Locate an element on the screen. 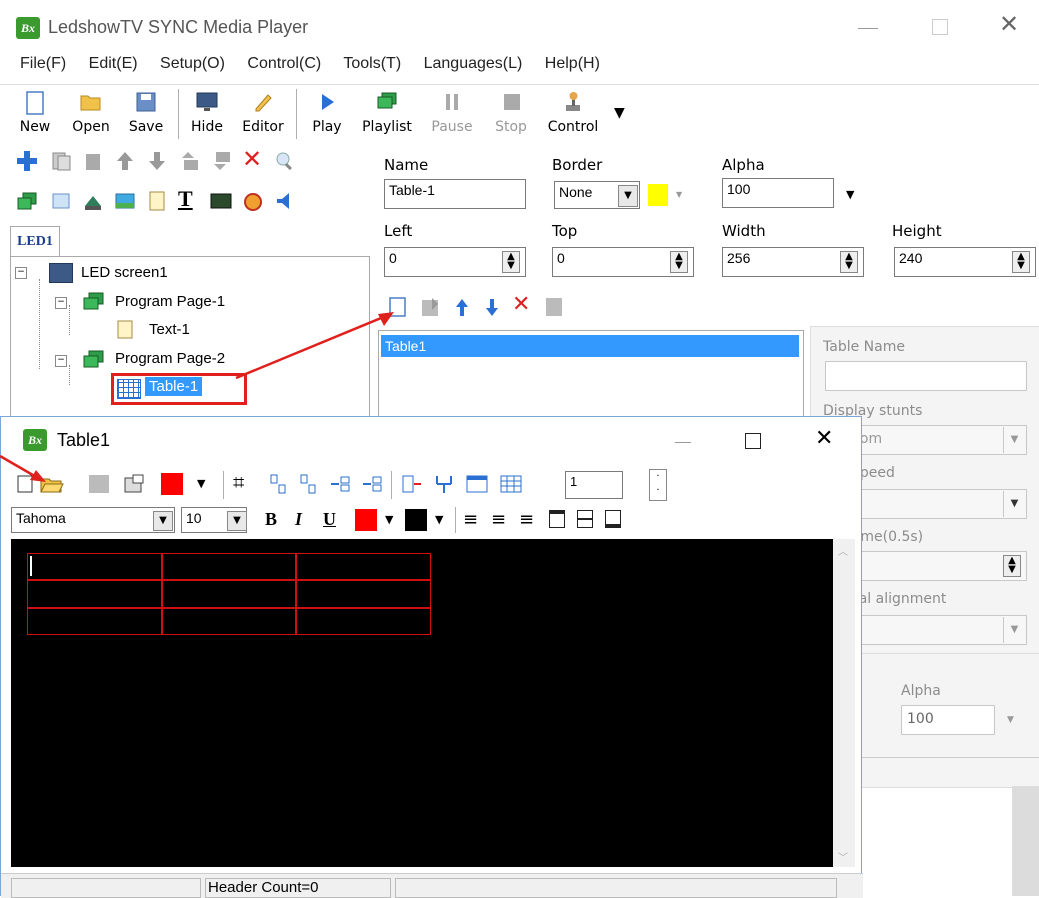  annotation-overlay is located at coordinates (197, 397).